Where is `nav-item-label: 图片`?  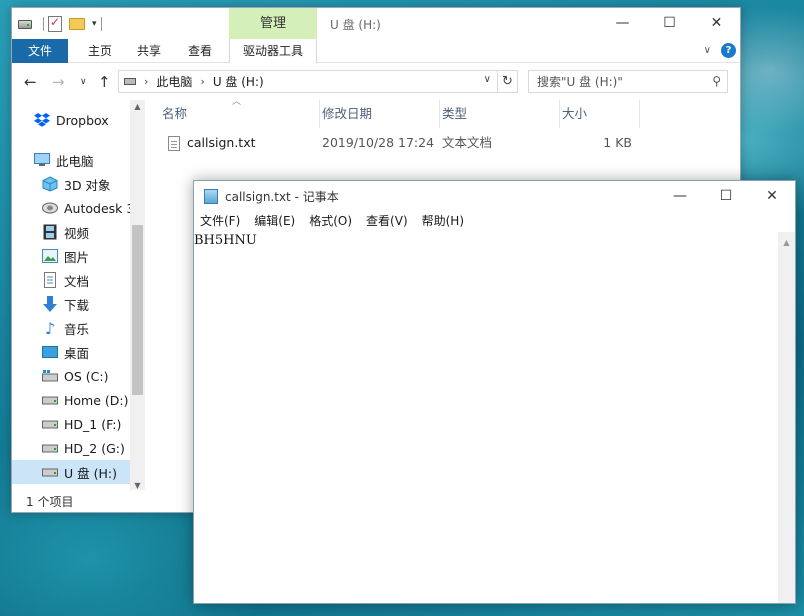 nav-item-label: 图片 is located at coordinates (77, 257).